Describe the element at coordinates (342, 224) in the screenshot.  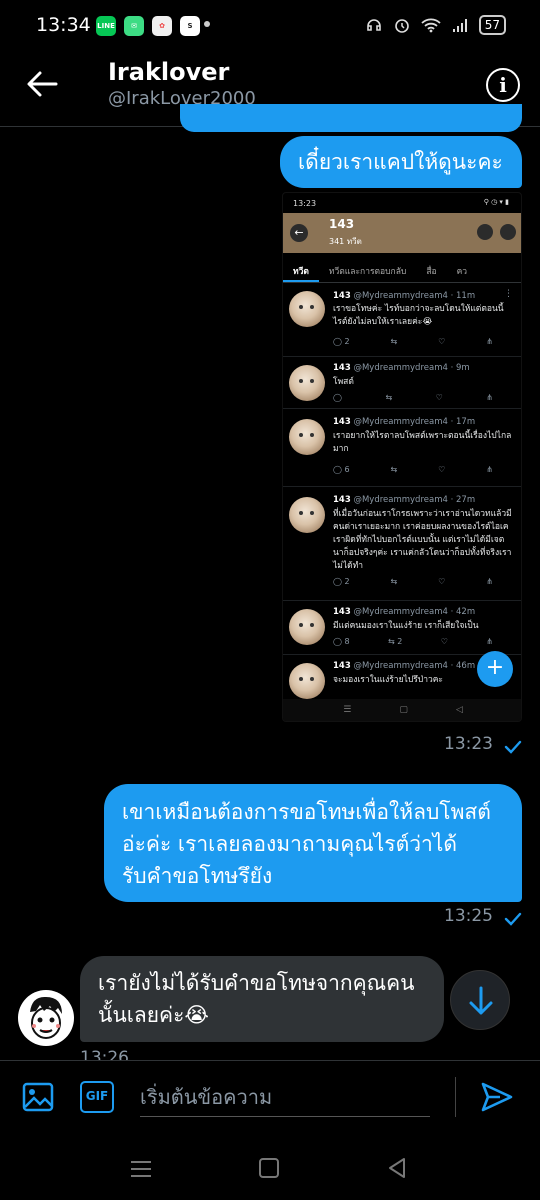
I see `screenshot-profile-name: 143` at that location.